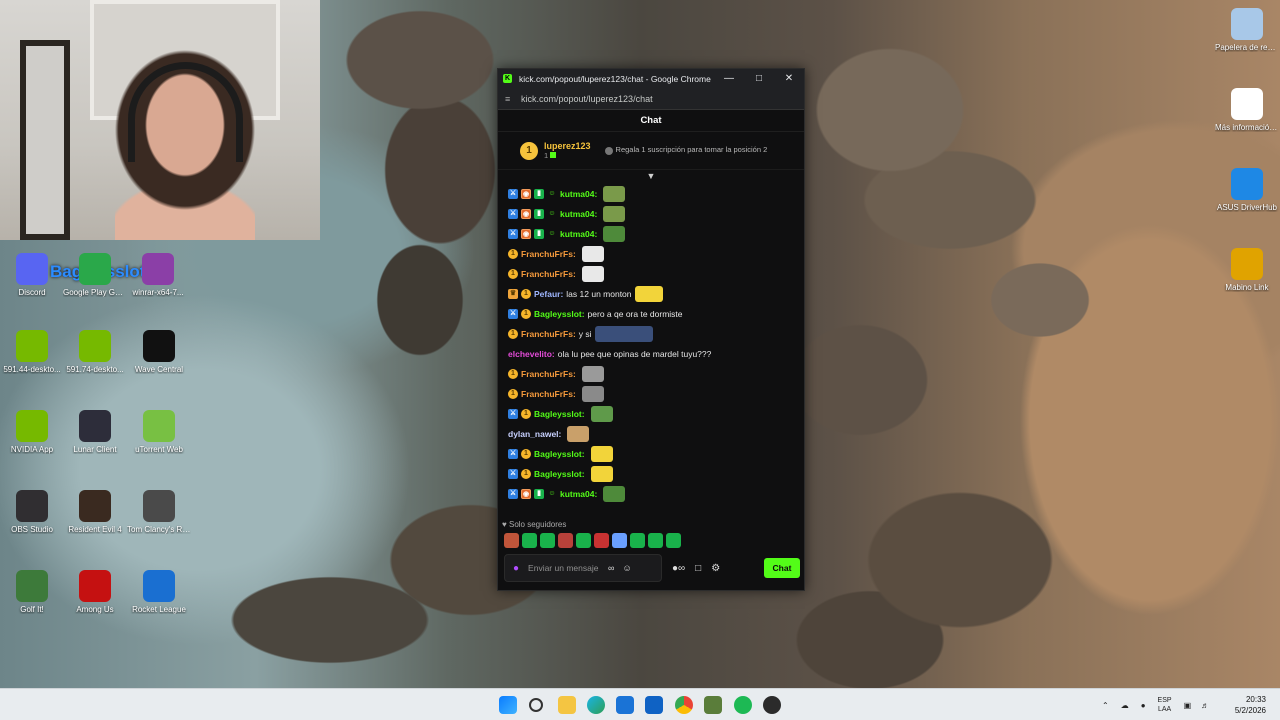 The width and height of the screenshot is (1280, 720). Describe the element at coordinates (508, 705) in the screenshot. I see `windows-start-icon` at that location.